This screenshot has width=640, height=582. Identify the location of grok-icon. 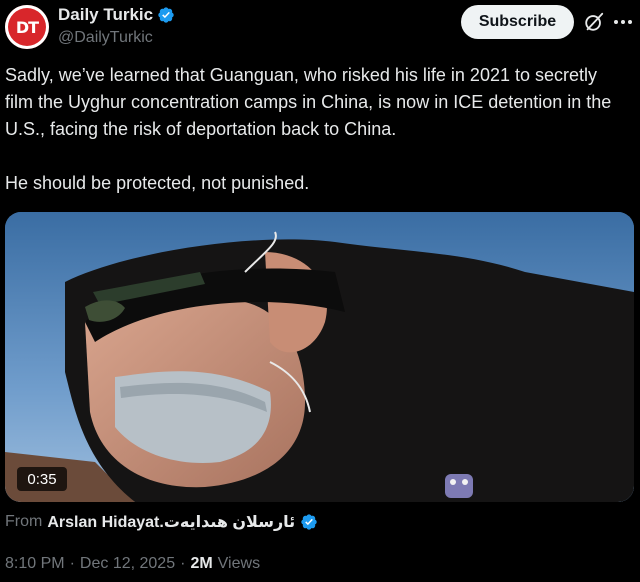
(594, 22).